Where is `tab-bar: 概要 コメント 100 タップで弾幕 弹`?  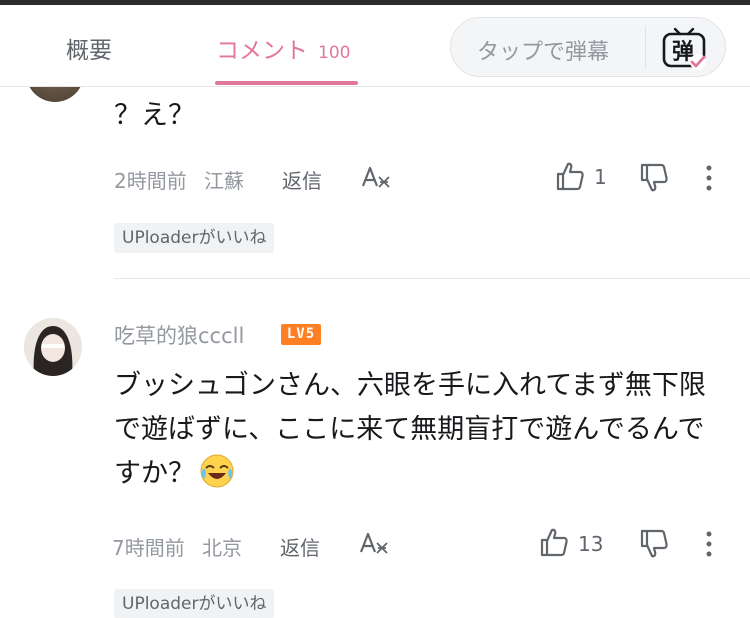
tab-bar: 概要 コメント 100 タップで弾幕 弹 is located at coordinates (375, 46).